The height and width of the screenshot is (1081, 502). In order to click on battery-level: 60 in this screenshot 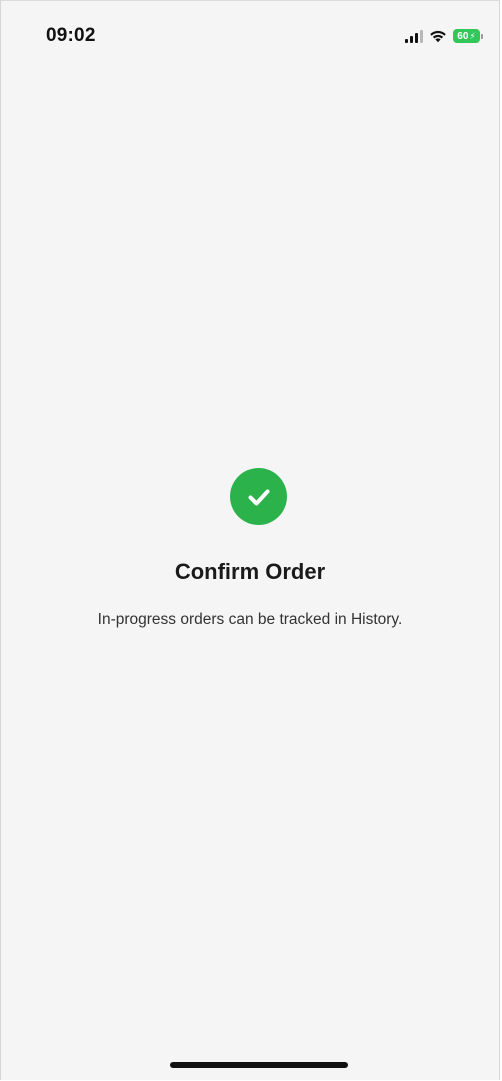, I will do `click(463, 36)`.